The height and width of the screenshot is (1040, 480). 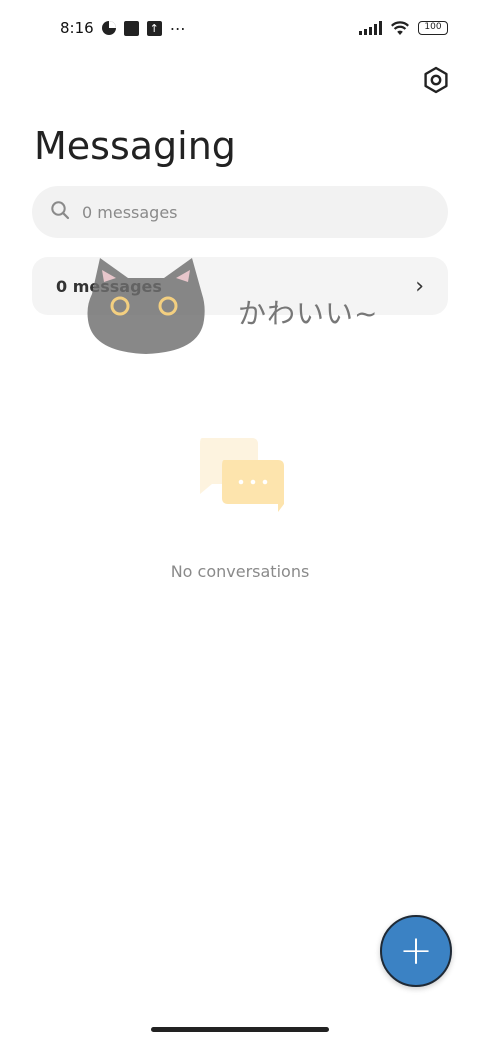 I want to click on search-bar, so click(x=240, y=212).